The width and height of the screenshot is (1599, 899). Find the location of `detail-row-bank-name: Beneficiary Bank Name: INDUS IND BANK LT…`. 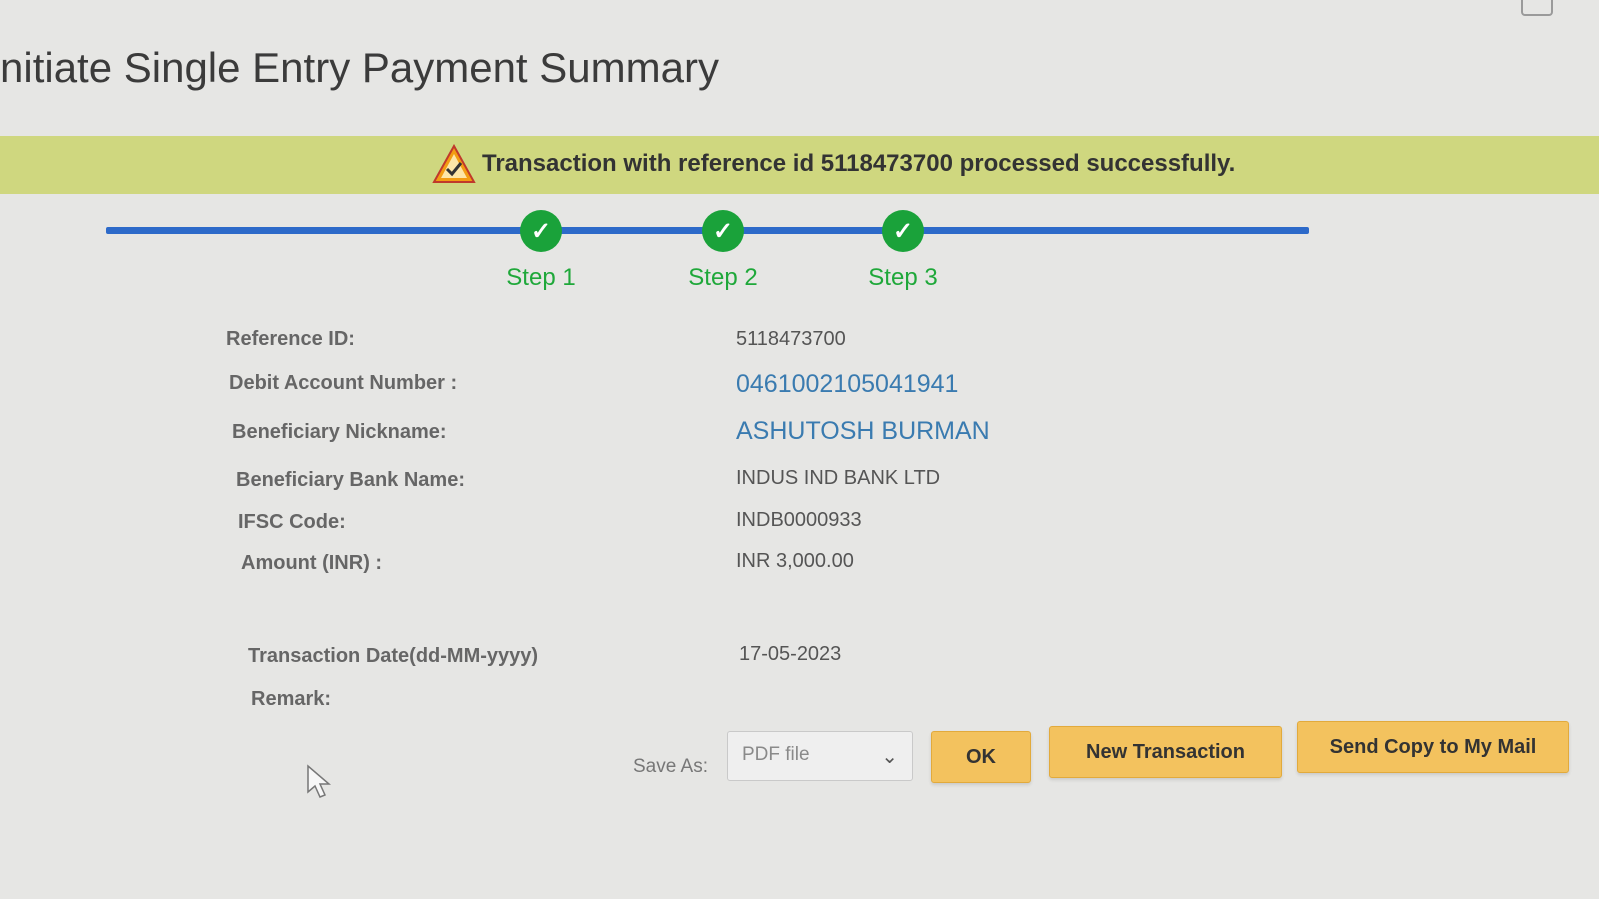

detail-row-bank-name: Beneficiary Bank Name: INDUS IND BANK LT… is located at coordinates (799, 485).